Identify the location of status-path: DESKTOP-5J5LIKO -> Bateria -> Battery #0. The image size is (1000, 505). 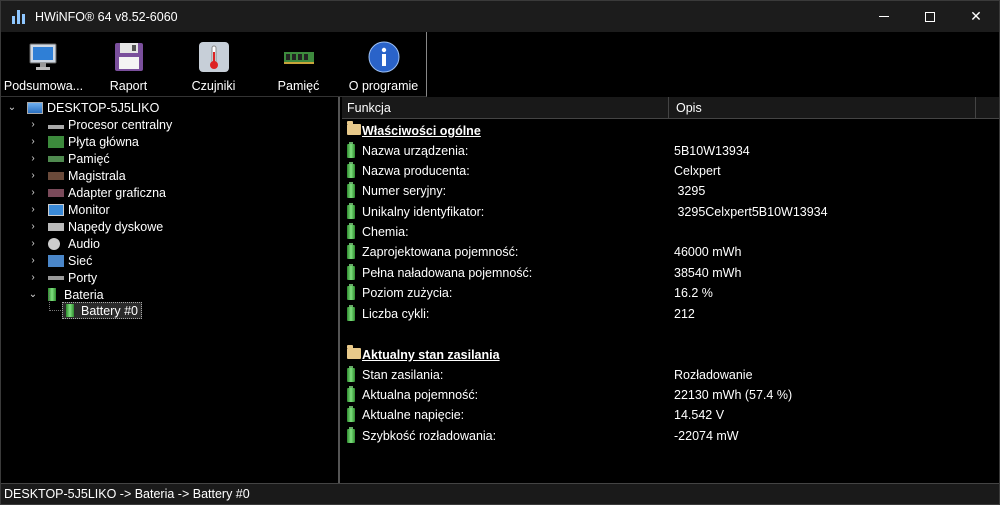
(127, 494).